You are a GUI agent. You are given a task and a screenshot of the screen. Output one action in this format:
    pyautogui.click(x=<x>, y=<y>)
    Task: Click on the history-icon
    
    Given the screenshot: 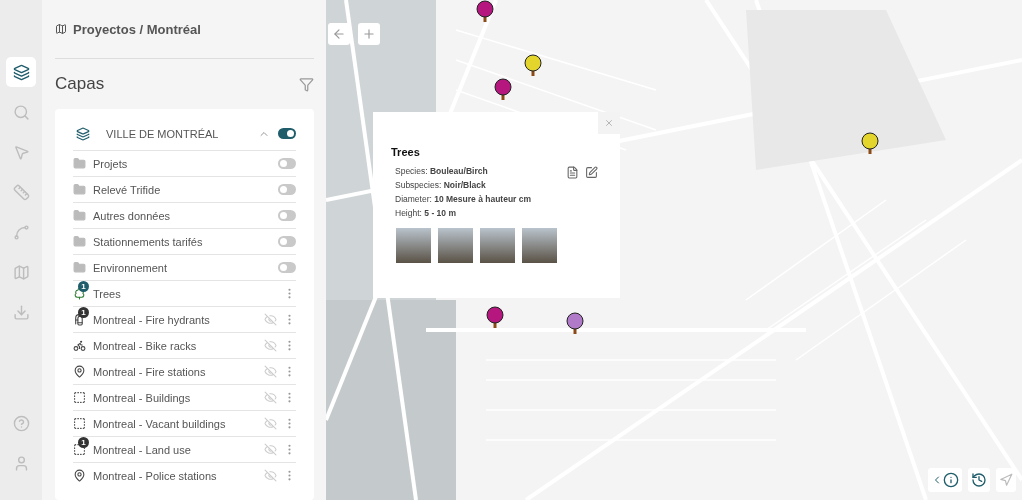 What is the action you would take?
    pyautogui.click(x=979, y=480)
    